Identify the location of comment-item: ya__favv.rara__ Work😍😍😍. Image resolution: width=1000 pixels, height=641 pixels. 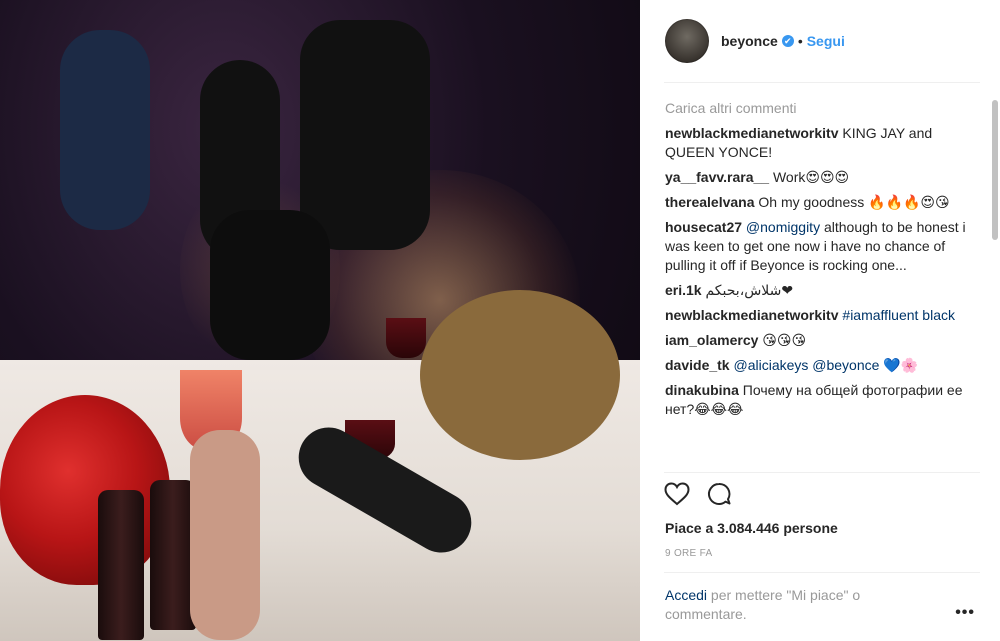
(822, 177).